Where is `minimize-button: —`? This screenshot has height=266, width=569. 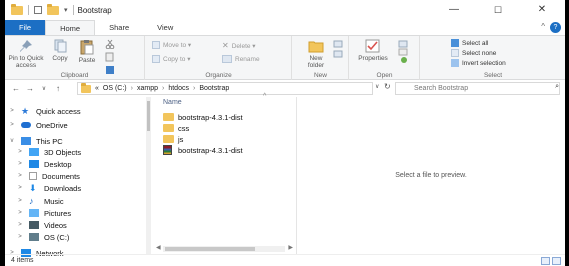
minimize-button: — is located at coordinates (454, 10).